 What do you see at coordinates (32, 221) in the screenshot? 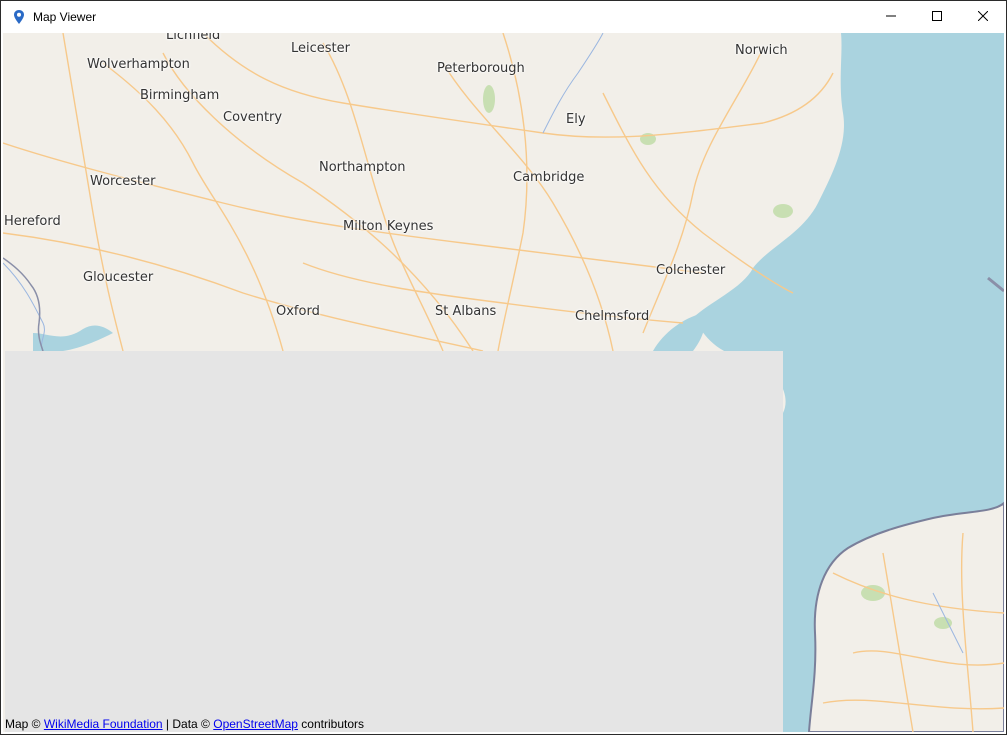
I see `city-label-hereford: Hereford` at bounding box center [32, 221].